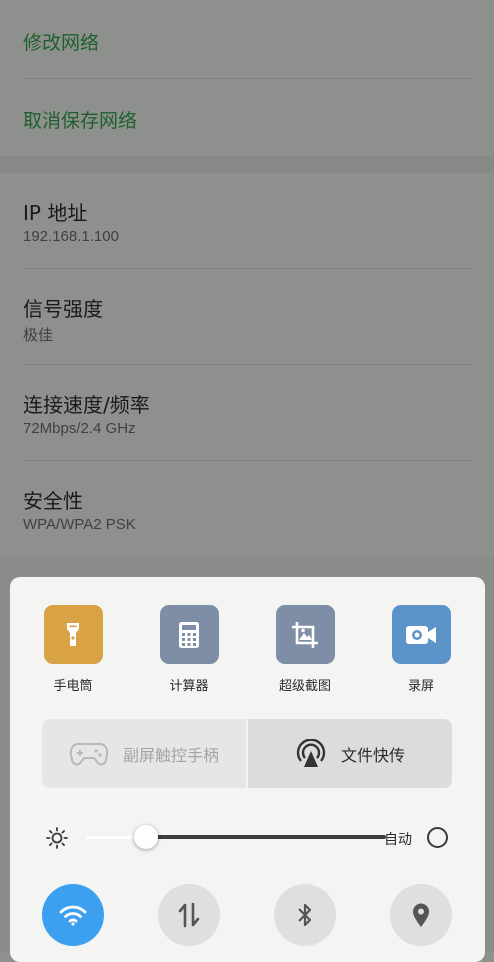 The width and height of the screenshot is (494, 962). I want to click on flashlight-icon, so click(73, 634).